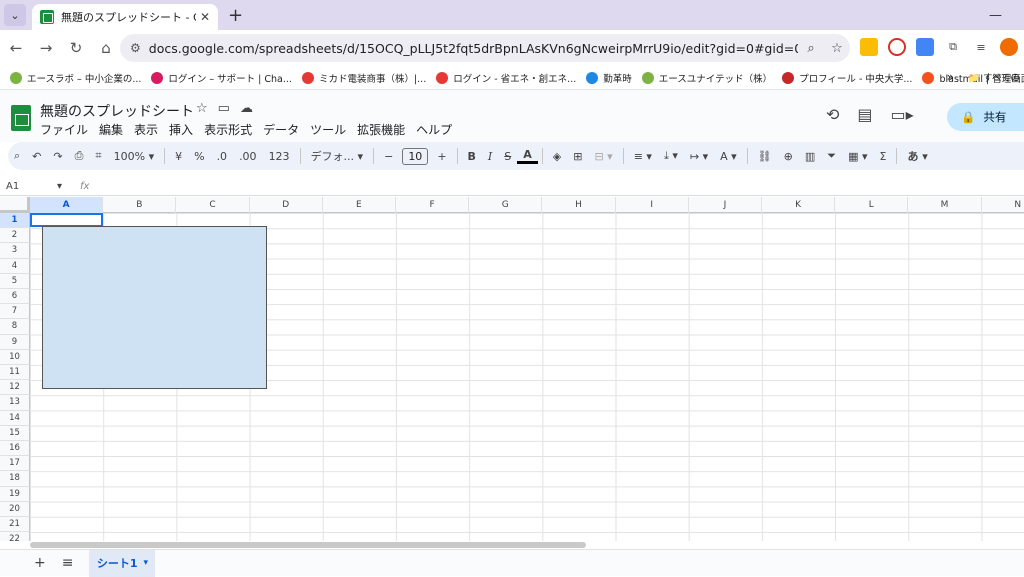  I want to click on row-header: 12, so click(15, 388).